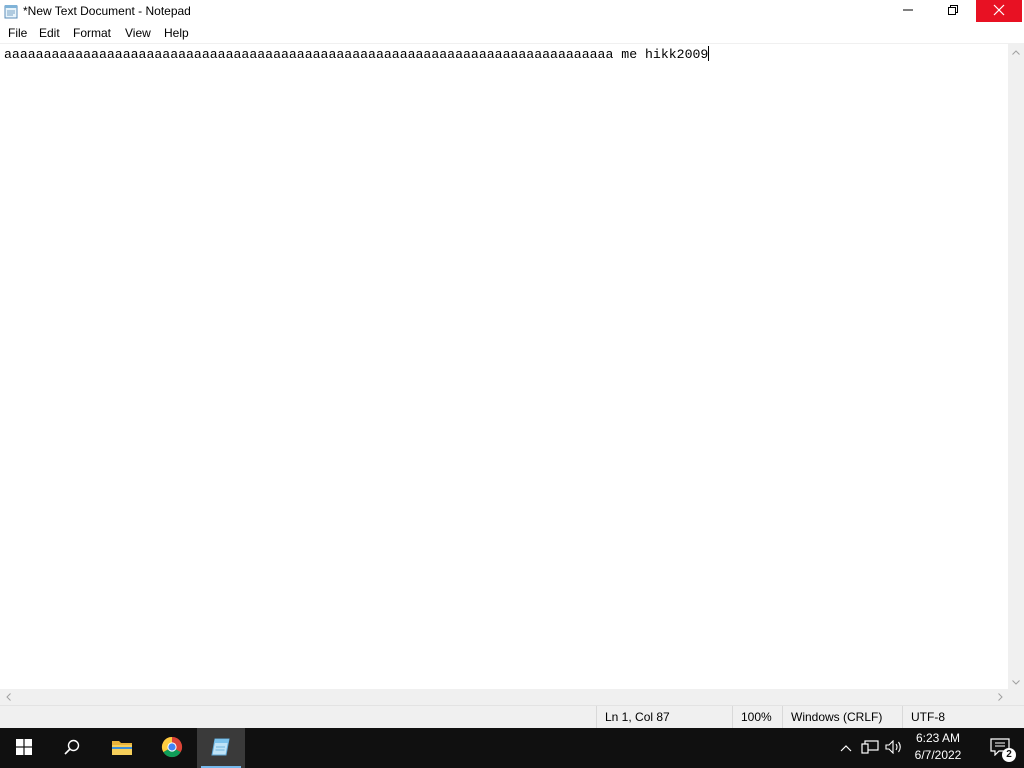  What do you see at coordinates (512, 717) in the screenshot?
I see `status-bar: Ln 1, Col 87 100% Windows (CRLF) UTF-8` at bounding box center [512, 717].